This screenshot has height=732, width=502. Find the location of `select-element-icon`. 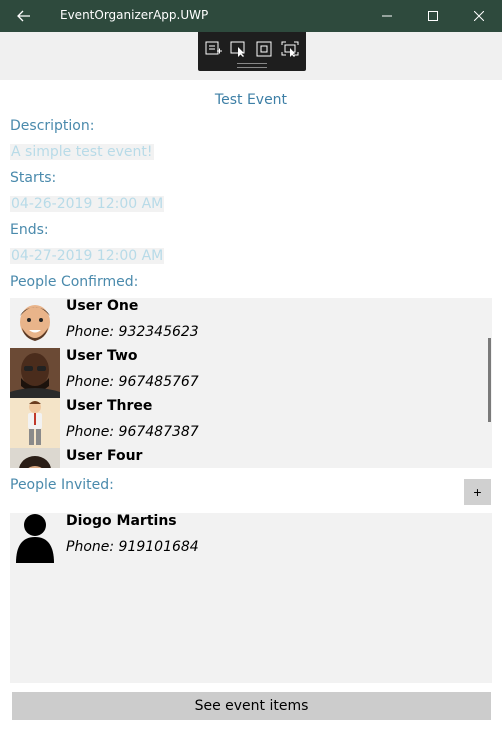

select-element-icon is located at coordinates (237, 49).